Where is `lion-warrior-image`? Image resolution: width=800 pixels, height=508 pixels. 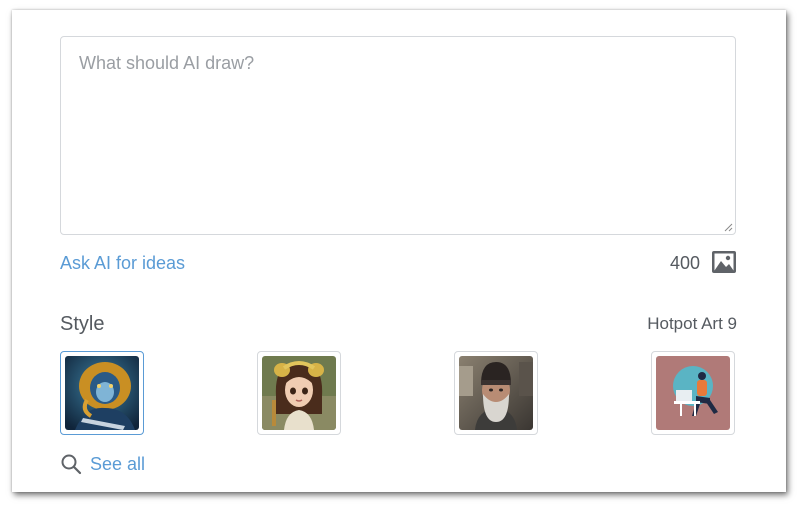 lion-warrior-image is located at coordinates (102, 393).